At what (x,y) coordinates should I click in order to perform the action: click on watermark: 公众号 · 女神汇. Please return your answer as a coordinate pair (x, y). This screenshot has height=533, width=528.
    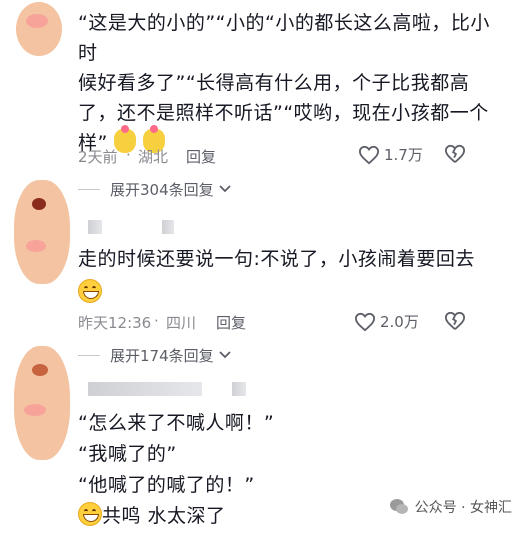
    Looking at the image, I should click on (450, 507).